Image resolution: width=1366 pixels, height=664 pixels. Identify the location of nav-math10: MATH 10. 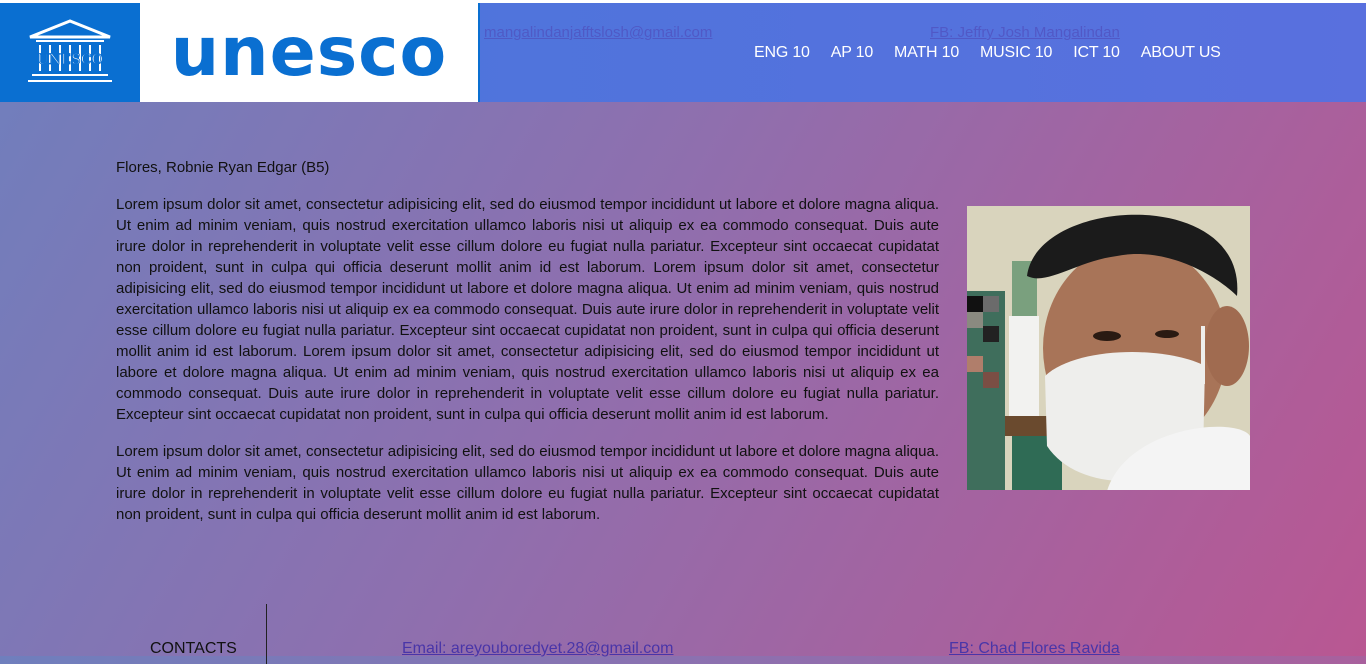
(926, 53).